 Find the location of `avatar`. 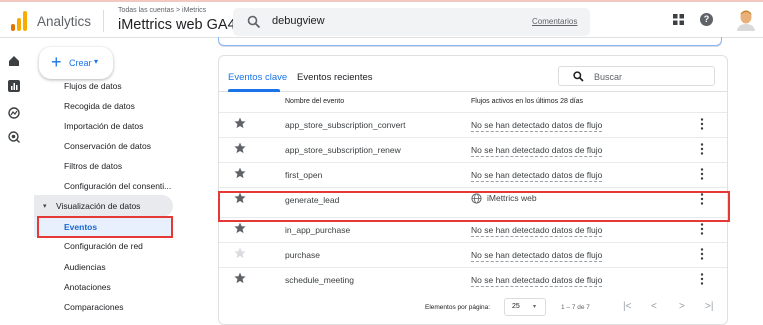

avatar is located at coordinates (746, 20).